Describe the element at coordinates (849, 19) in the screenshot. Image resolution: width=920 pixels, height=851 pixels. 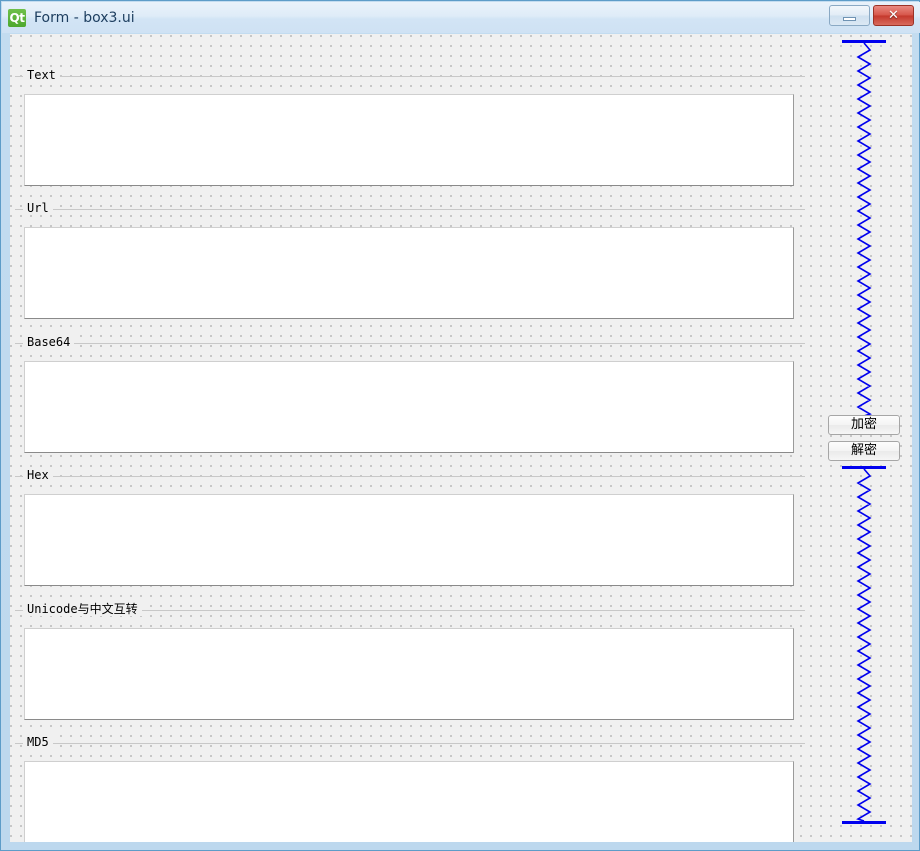
I see `minimize-icon` at that location.